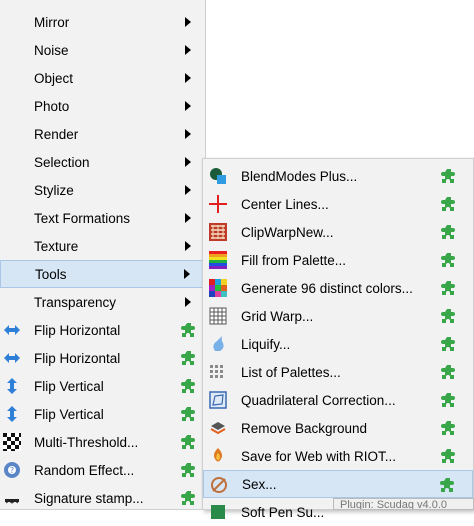 This screenshot has width=474, height=526. I want to click on grid-warp-icon, so click(218, 316).